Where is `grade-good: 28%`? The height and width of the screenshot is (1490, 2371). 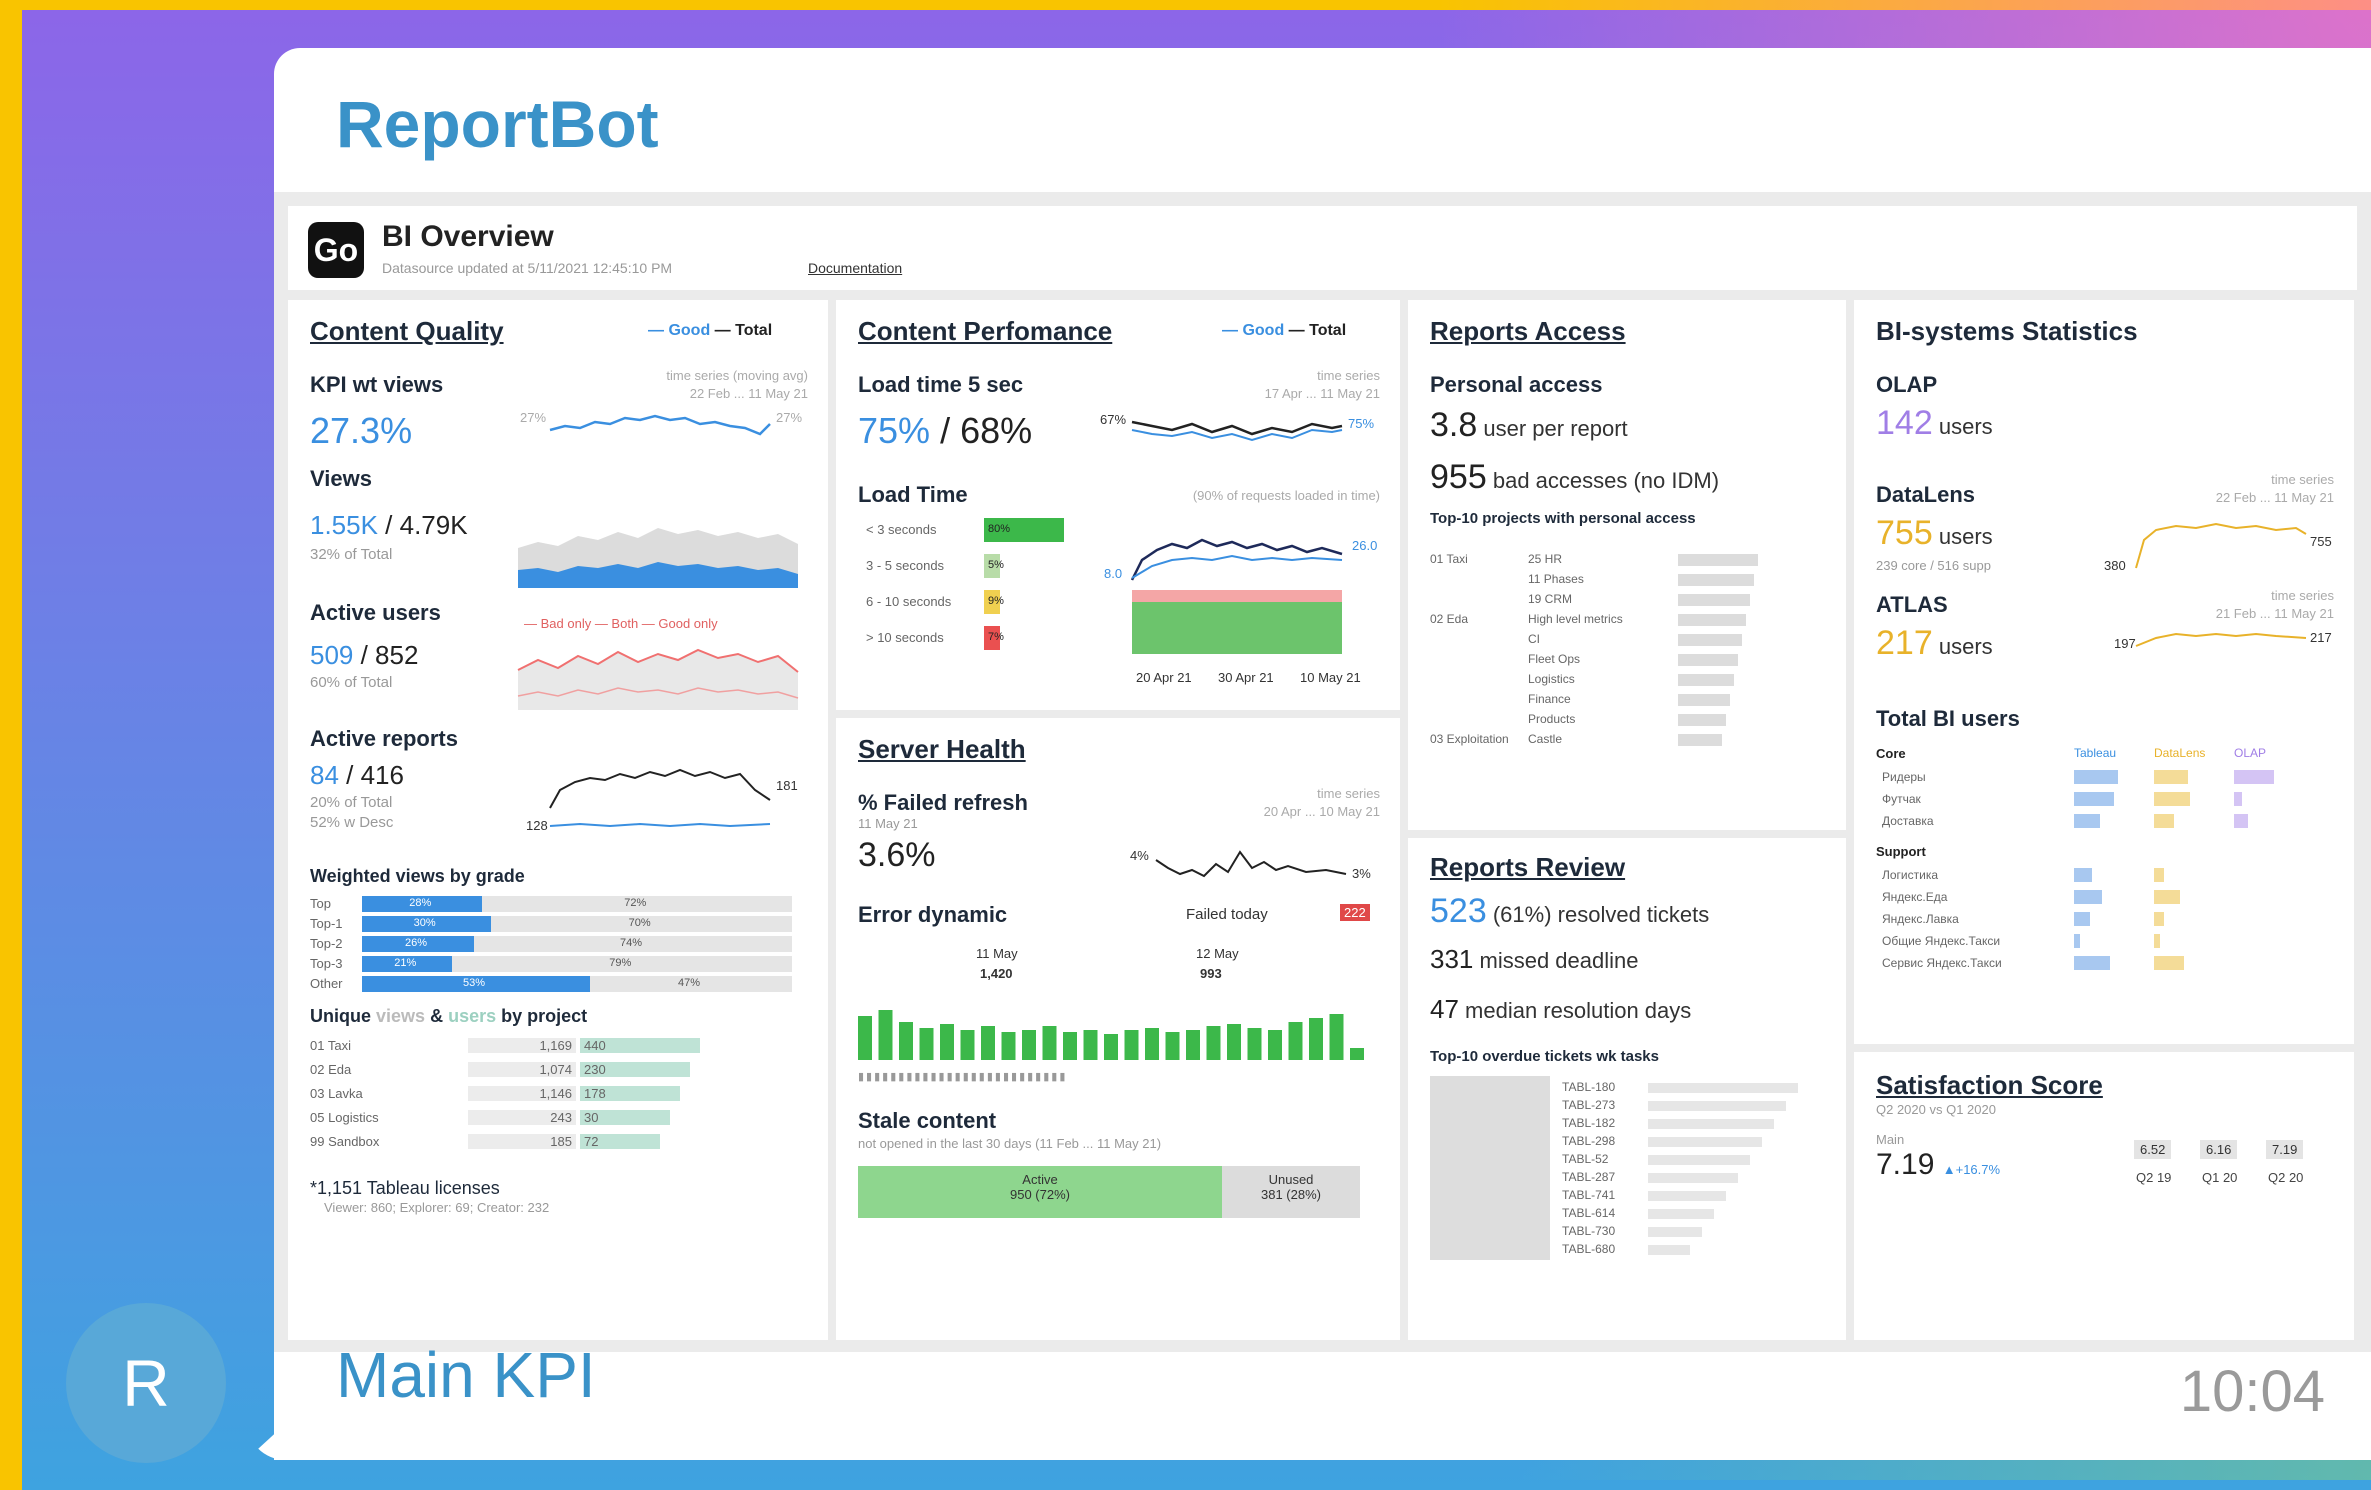 grade-good: 28% is located at coordinates (420, 903).